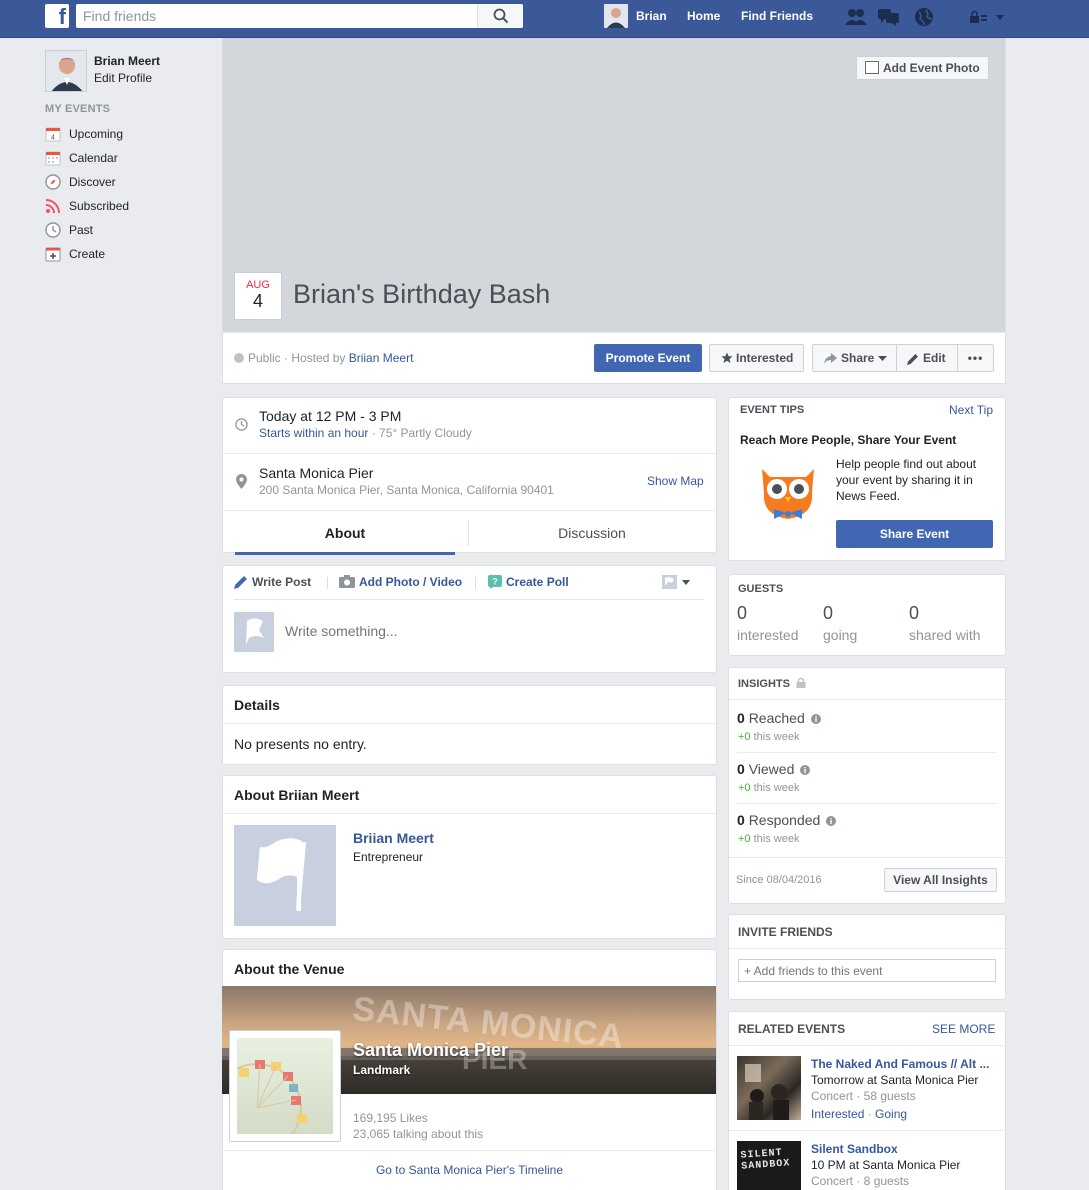  Describe the element at coordinates (53, 134) in the screenshot. I see `calendar-day-icon: 4` at that location.